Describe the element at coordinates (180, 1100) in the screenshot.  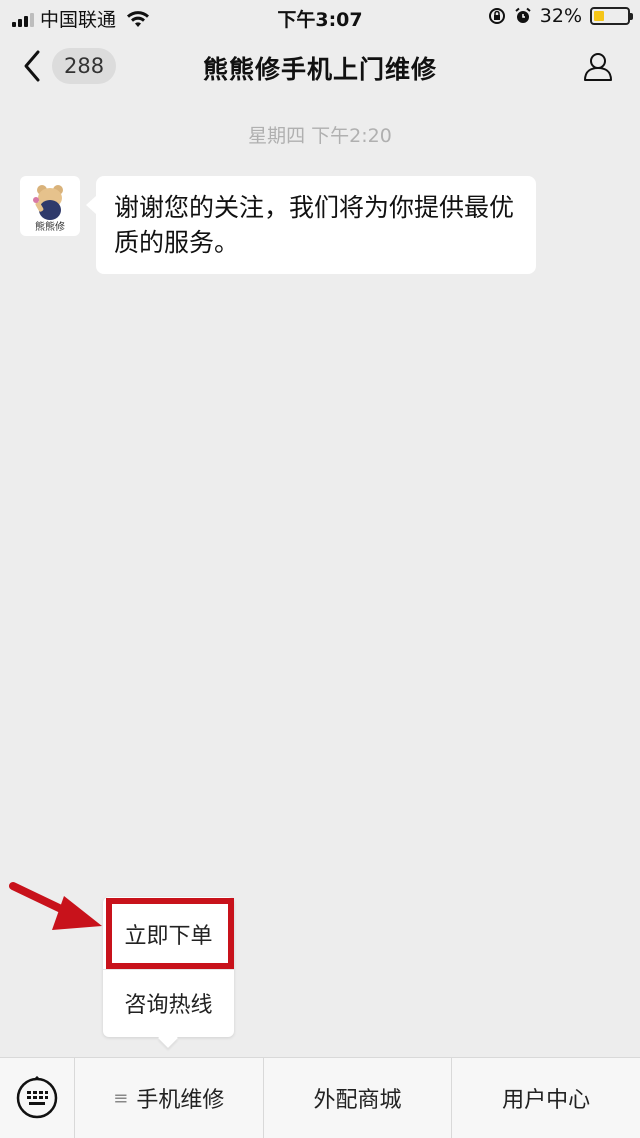
I see `tab-phone-repair-label: 手机维修` at that location.